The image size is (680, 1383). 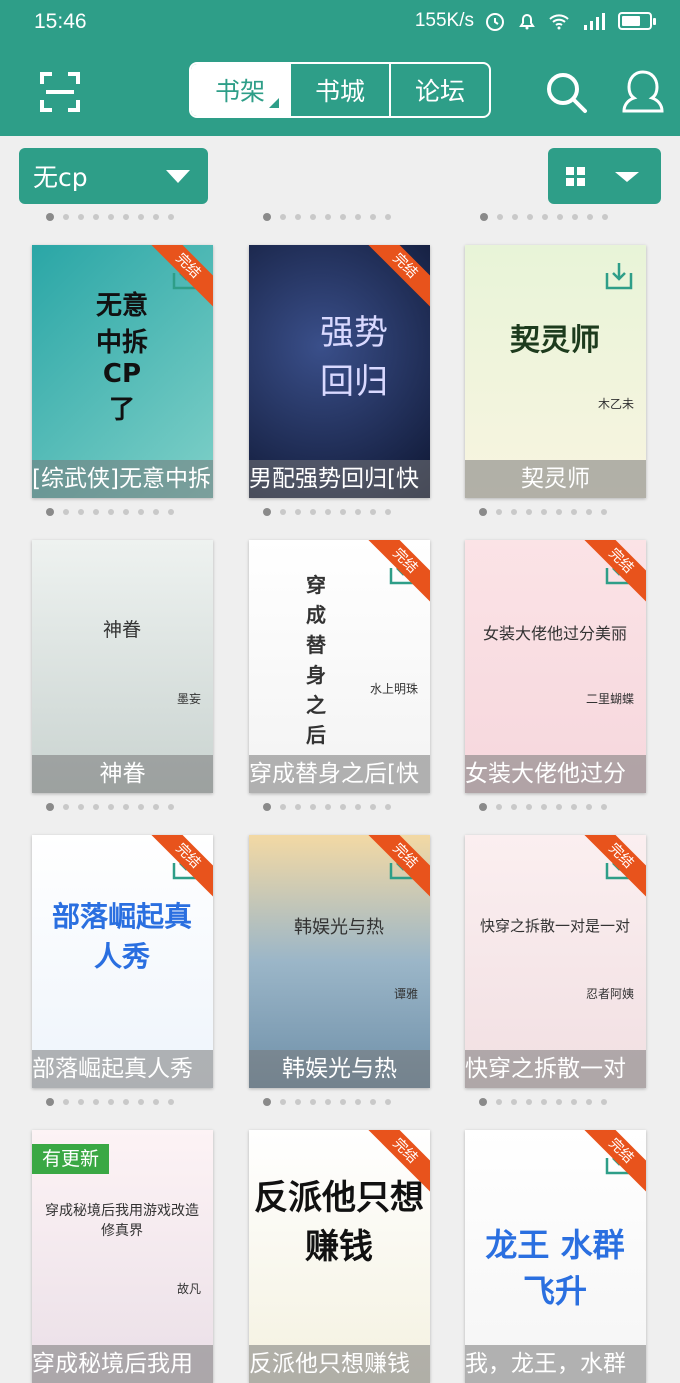 What do you see at coordinates (609, 699) in the screenshot?
I see `cover-author: 二里蝴蝶` at bounding box center [609, 699].